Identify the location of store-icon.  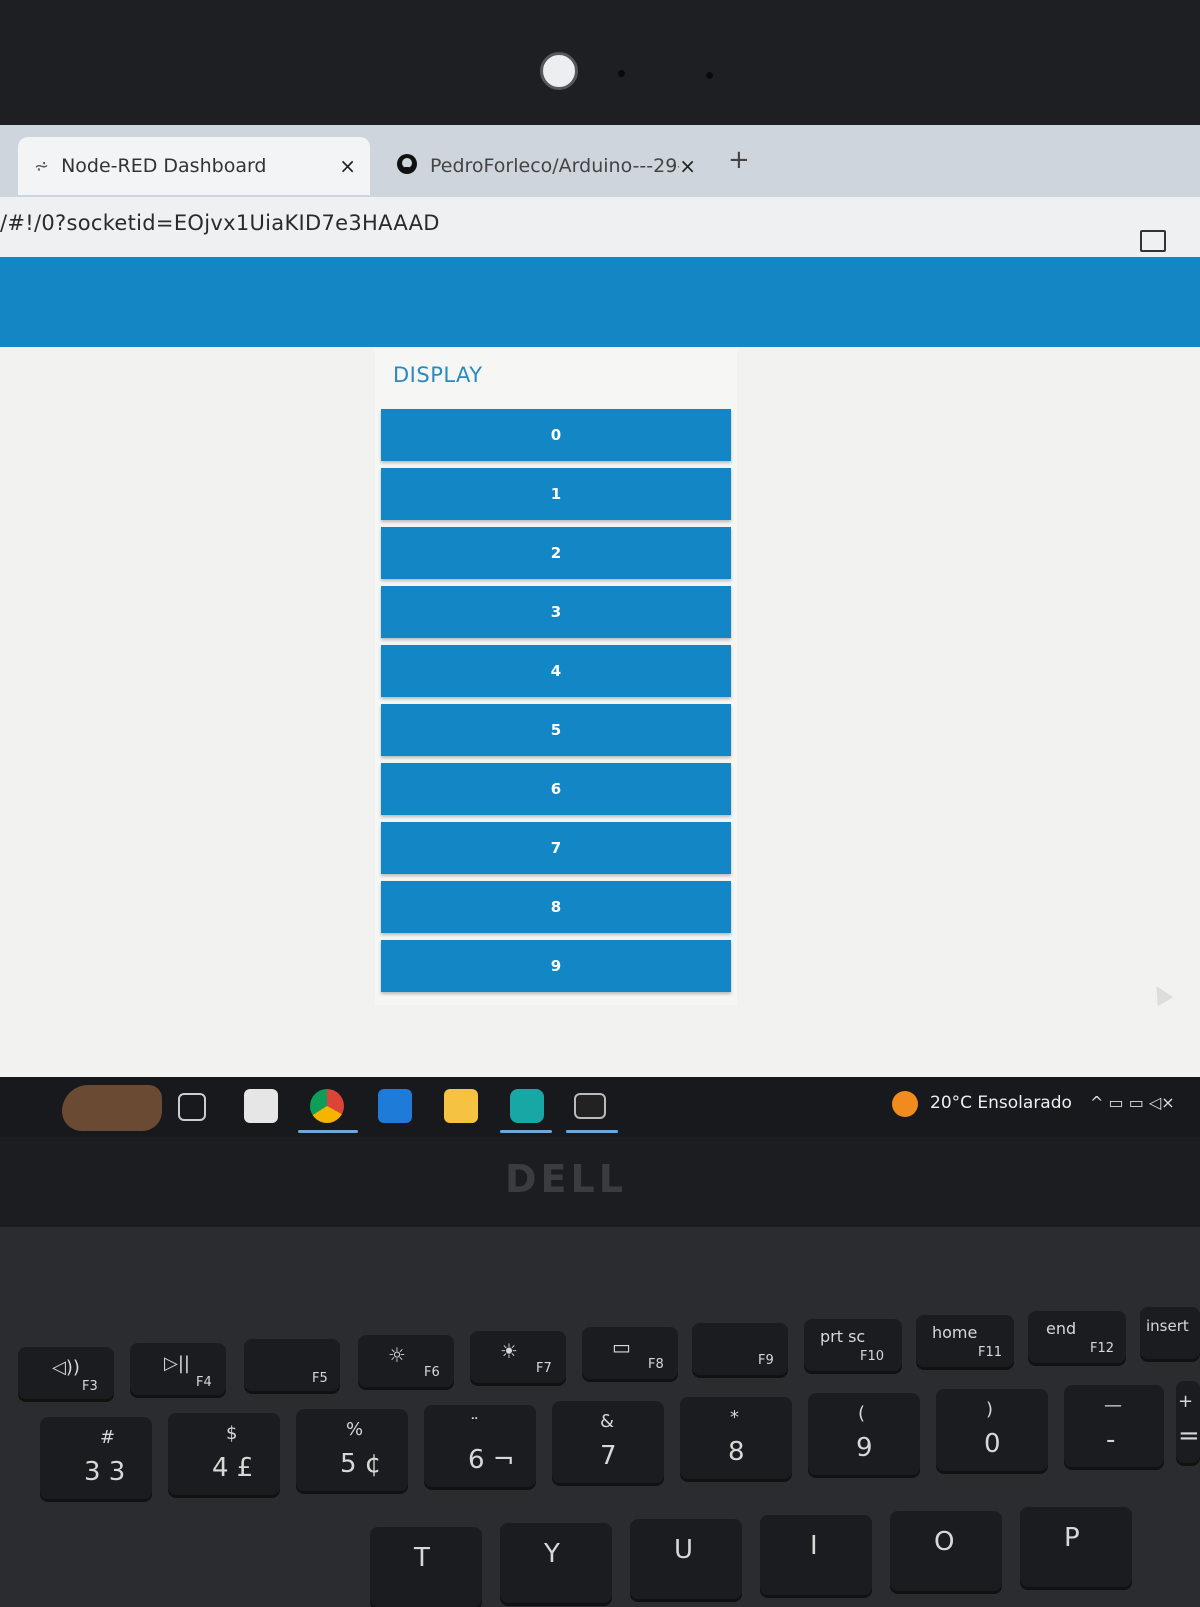
(261, 1106).